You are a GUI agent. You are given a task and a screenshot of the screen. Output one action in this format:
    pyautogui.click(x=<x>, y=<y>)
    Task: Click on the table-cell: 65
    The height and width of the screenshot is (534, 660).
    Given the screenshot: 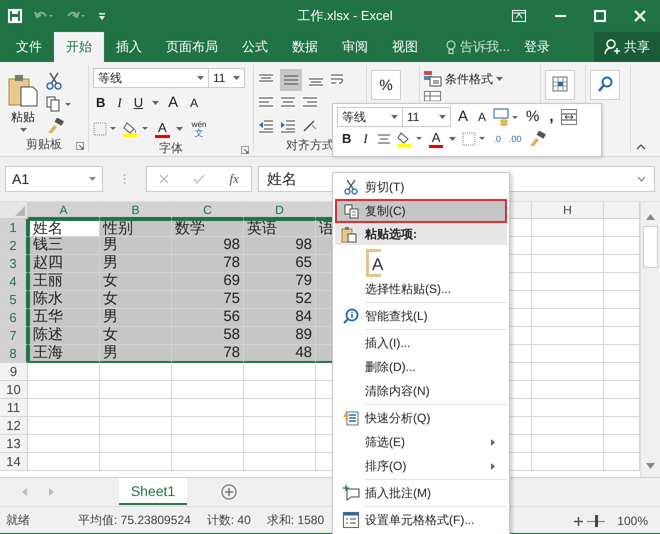 What is the action you would take?
    pyautogui.click(x=280, y=264)
    